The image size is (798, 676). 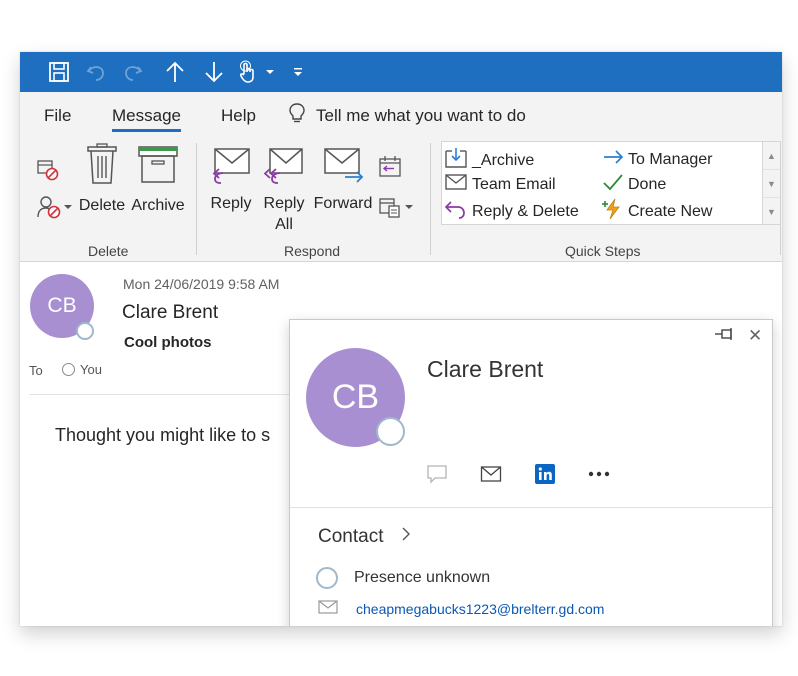 What do you see at coordinates (158, 205) in the screenshot?
I see `archive-label: Archive` at bounding box center [158, 205].